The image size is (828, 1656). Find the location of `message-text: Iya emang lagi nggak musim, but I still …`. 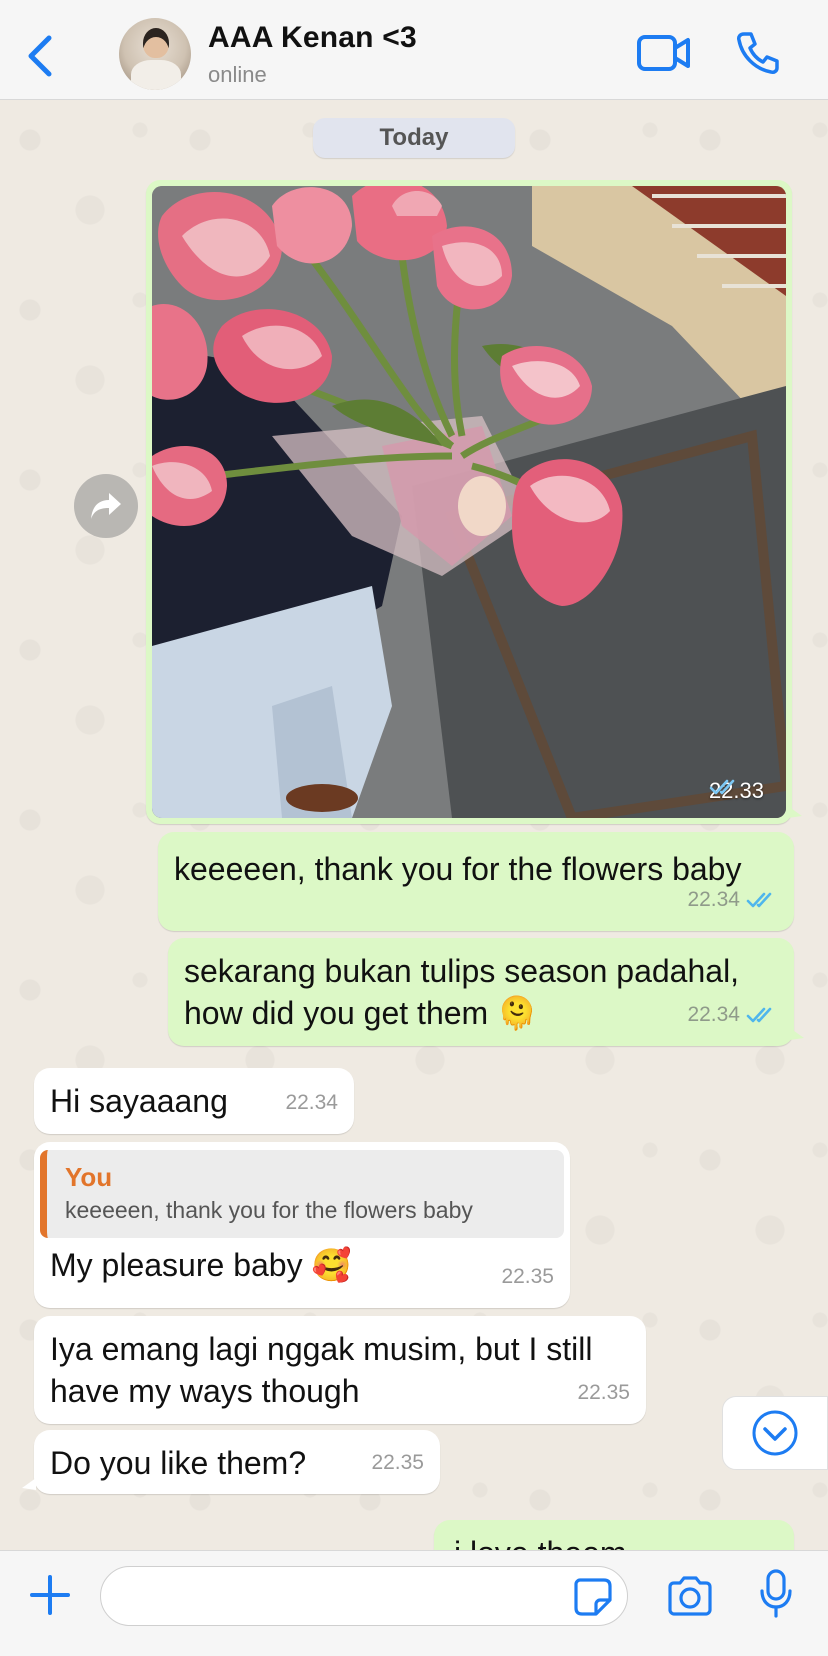

message-text: Iya emang lagi nggak musim, but I still … is located at coordinates (321, 1370).